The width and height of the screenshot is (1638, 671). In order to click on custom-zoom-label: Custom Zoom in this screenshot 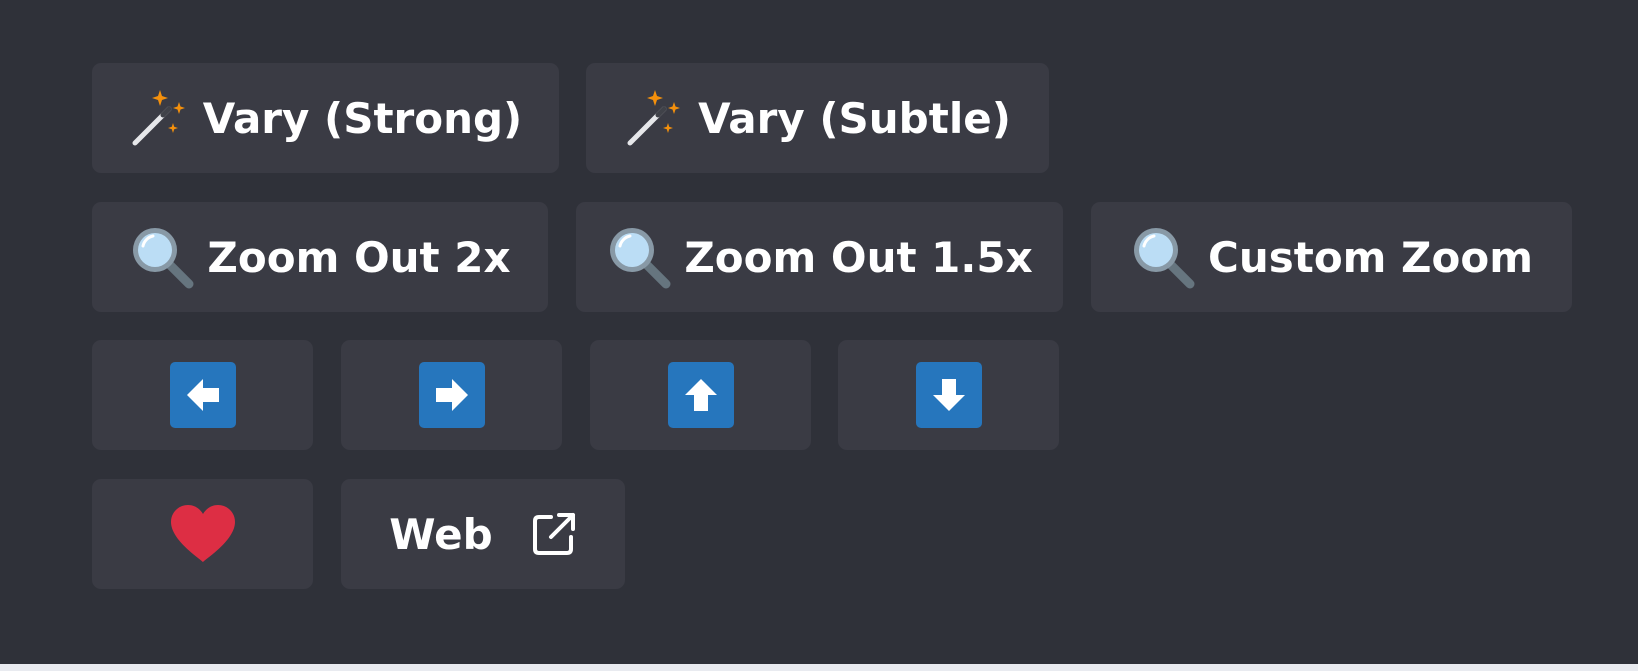, I will do `click(1370, 257)`.